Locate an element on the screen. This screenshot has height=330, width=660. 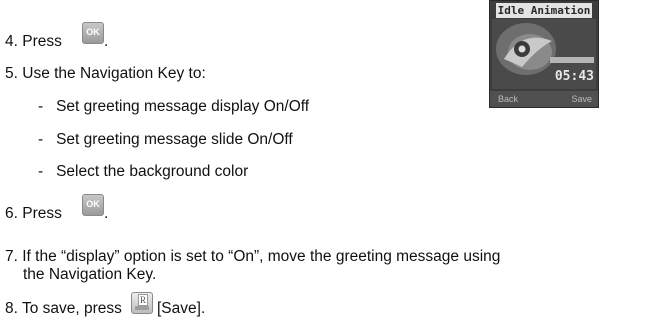
phone-screen: Idle Animation 05:43 Back Save is located at coordinates (544, 54).